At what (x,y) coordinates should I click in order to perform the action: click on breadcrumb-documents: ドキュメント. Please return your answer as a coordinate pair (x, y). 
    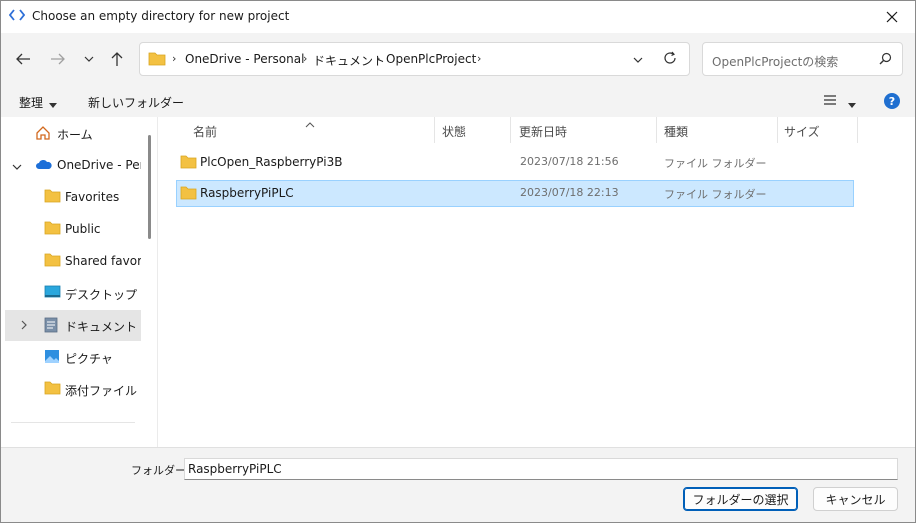
    Looking at the image, I should click on (349, 60).